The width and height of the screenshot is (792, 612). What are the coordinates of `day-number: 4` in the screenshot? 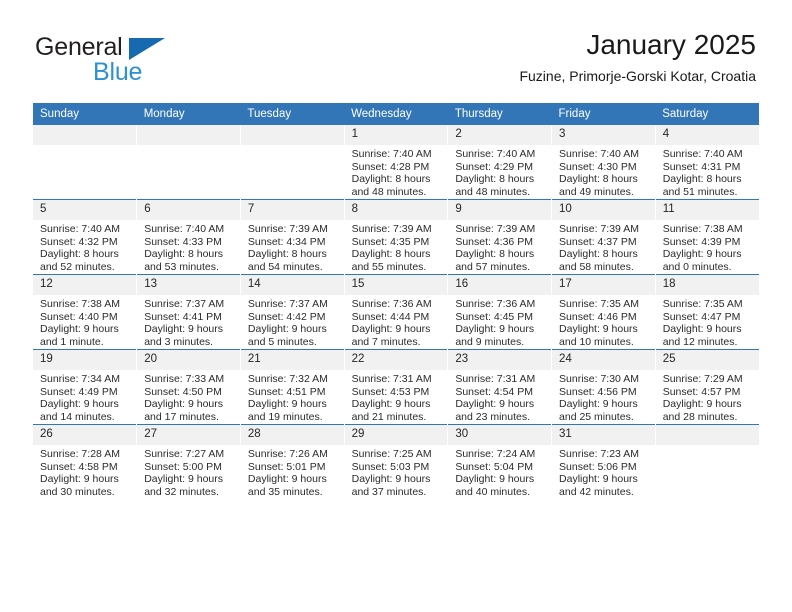 It's located at (707, 135).